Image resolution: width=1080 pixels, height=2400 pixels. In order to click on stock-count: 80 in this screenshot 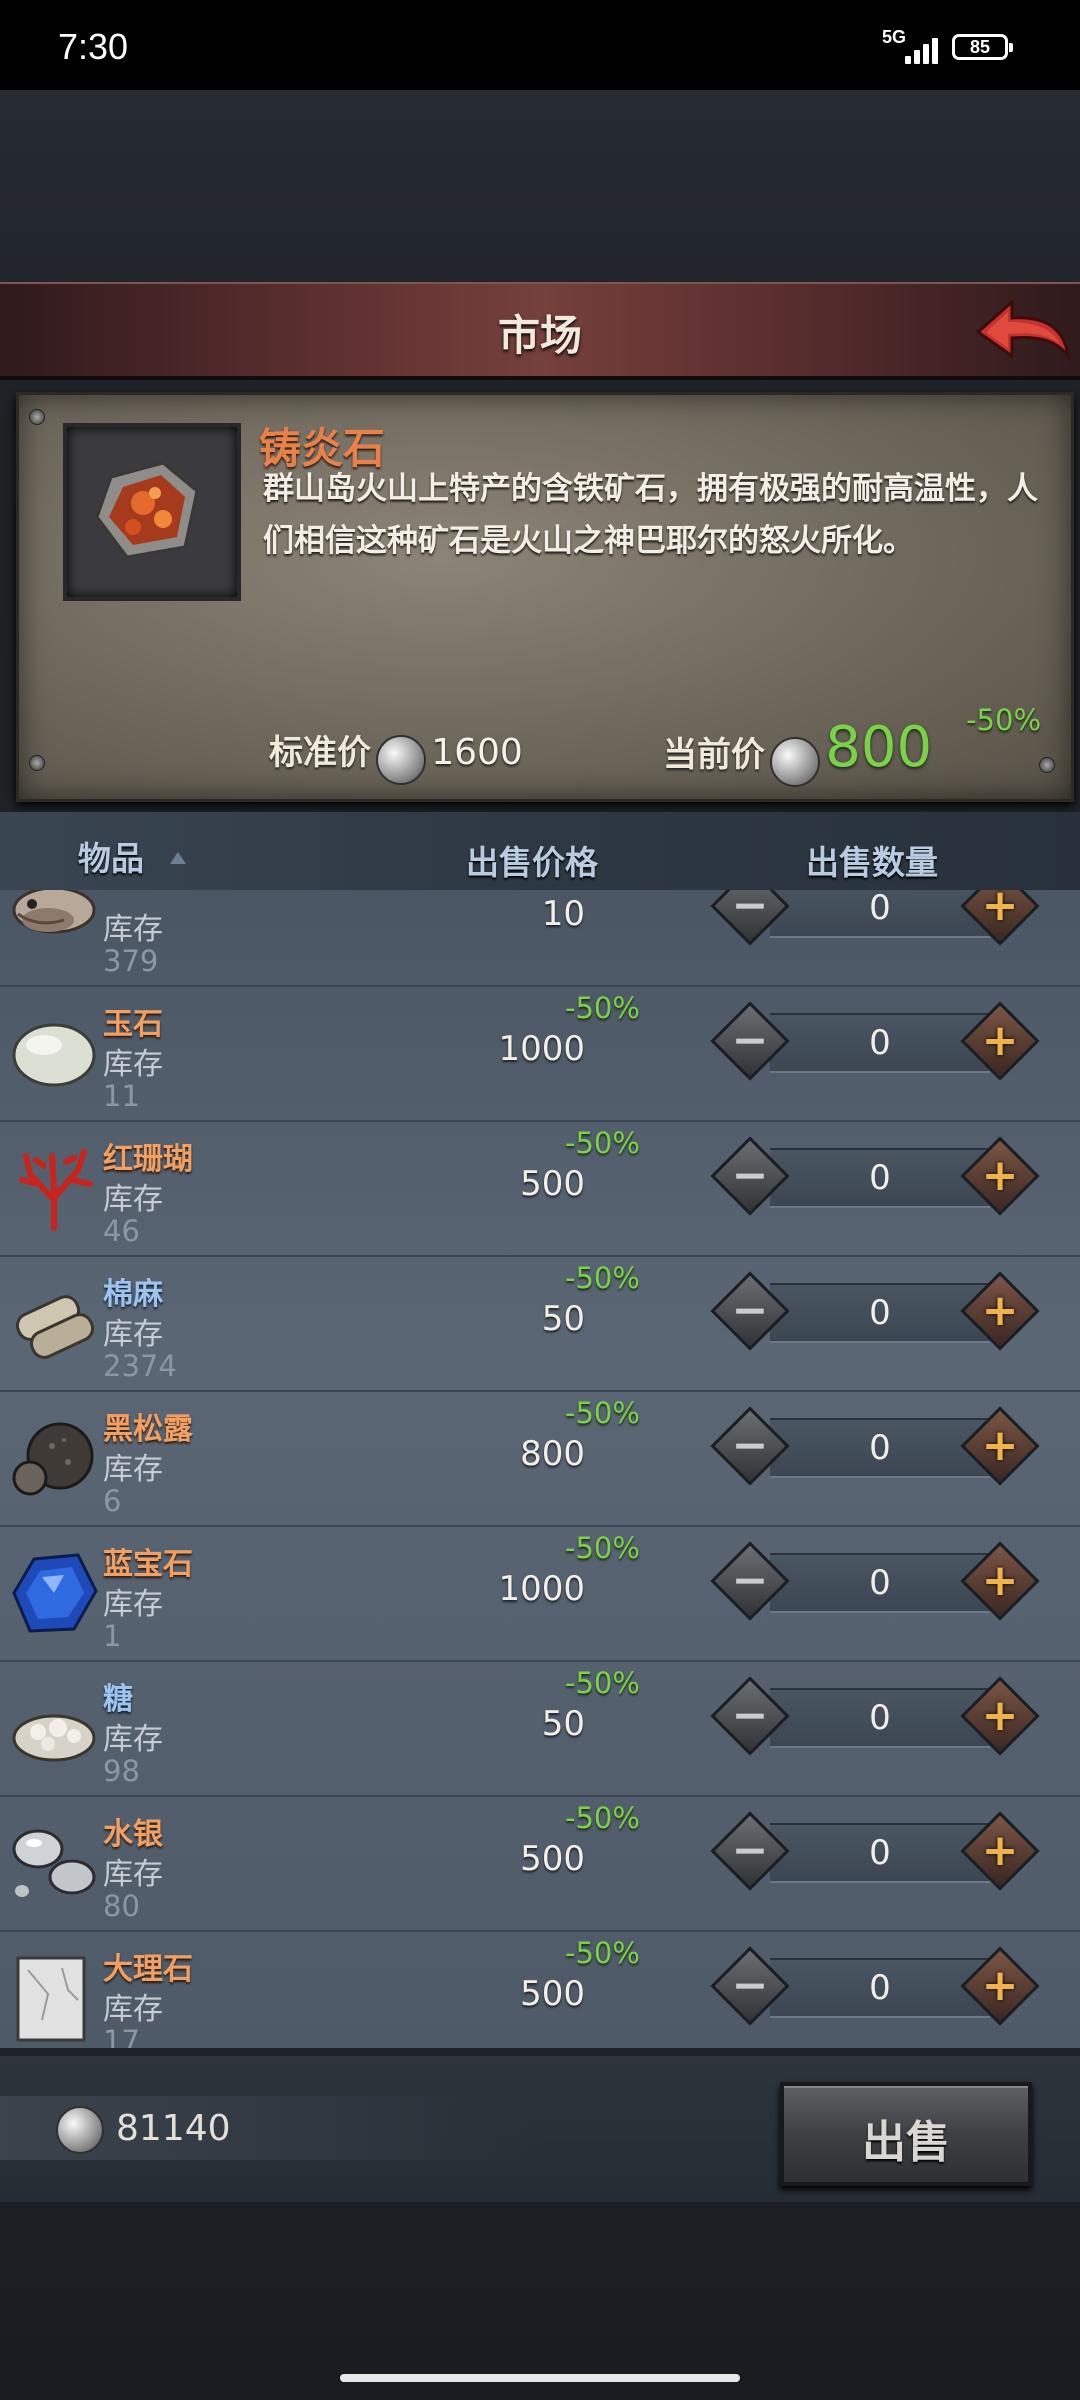, I will do `click(121, 1906)`.